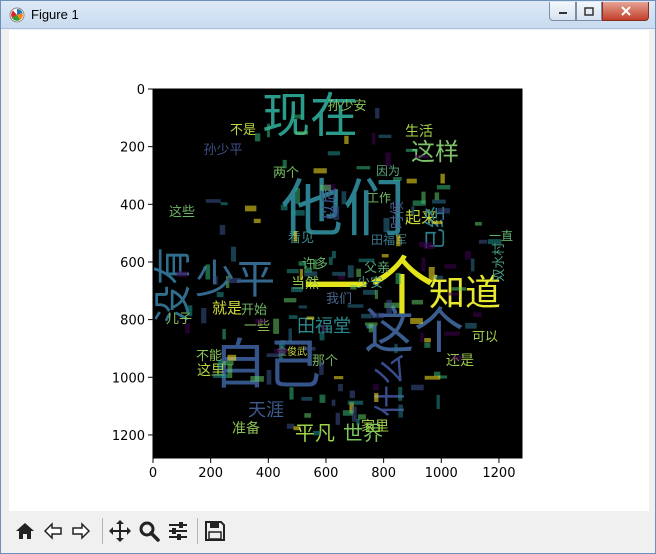 The height and width of the screenshot is (554, 656). I want to click on x-tick-label: 600, so click(326, 473).